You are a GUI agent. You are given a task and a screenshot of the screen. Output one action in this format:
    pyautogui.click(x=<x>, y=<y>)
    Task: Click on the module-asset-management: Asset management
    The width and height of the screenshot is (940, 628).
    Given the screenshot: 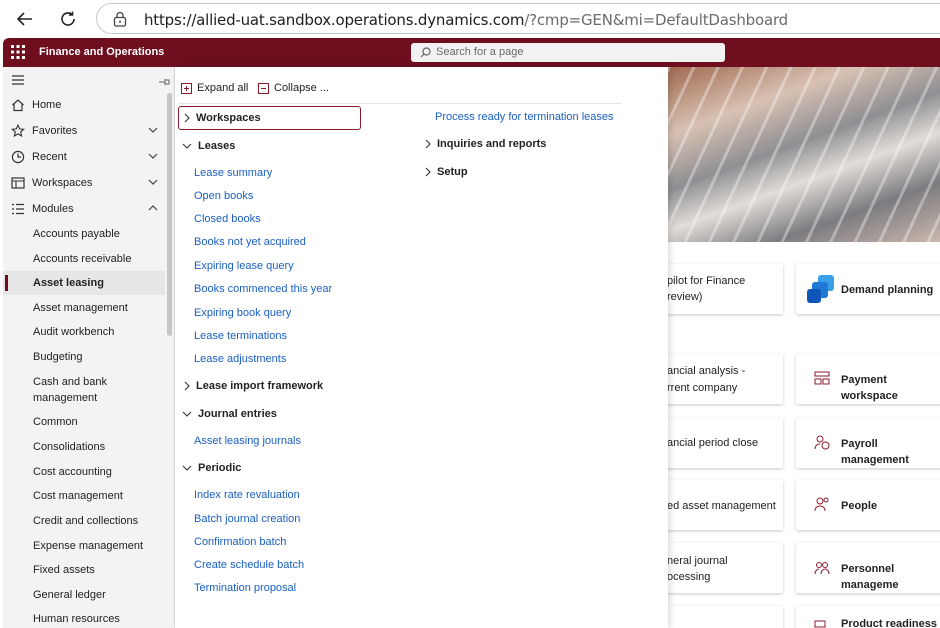 What is the action you would take?
    pyautogui.click(x=84, y=308)
    